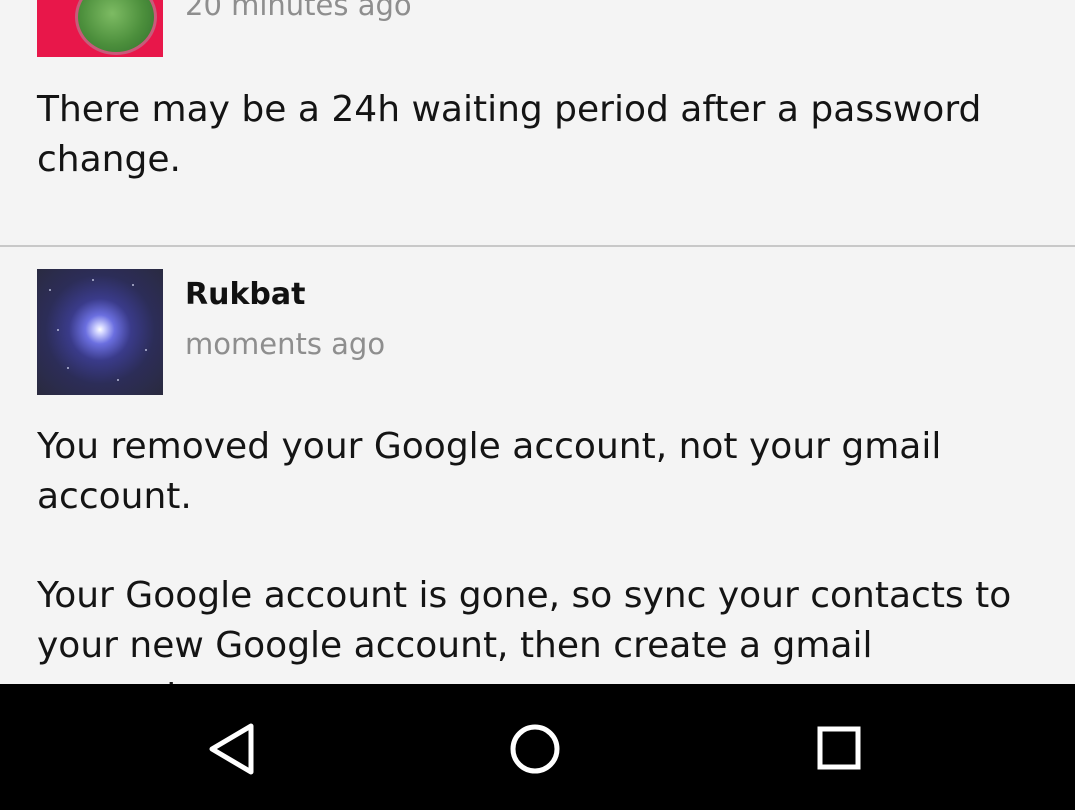 The width and height of the screenshot is (1075, 810). What do you see at coordinates (537, 246) in the screenshot?
I see `comment-divider` at bounding box center [537, 246].